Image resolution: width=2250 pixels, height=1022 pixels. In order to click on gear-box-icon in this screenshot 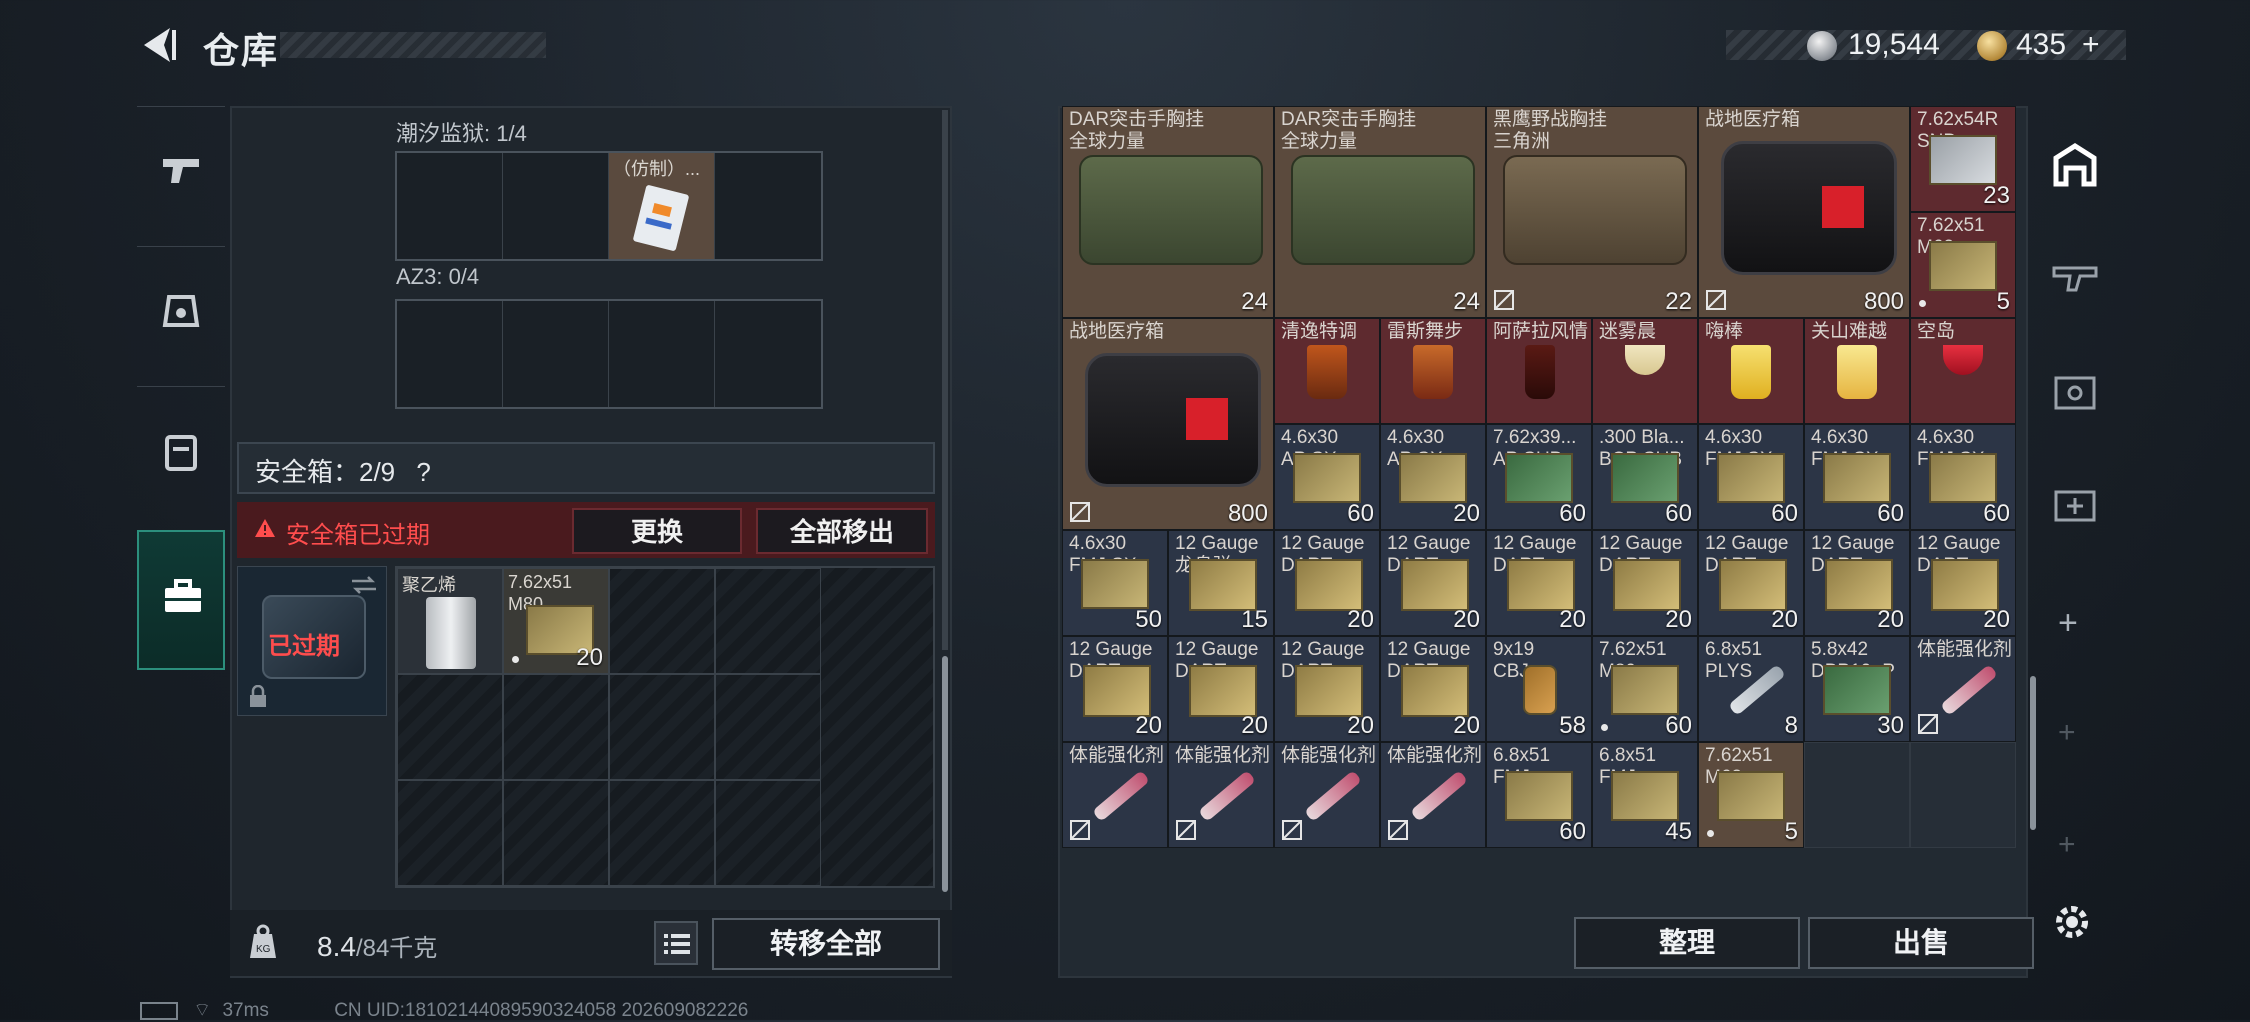, I will do `click(2075, 393)`.